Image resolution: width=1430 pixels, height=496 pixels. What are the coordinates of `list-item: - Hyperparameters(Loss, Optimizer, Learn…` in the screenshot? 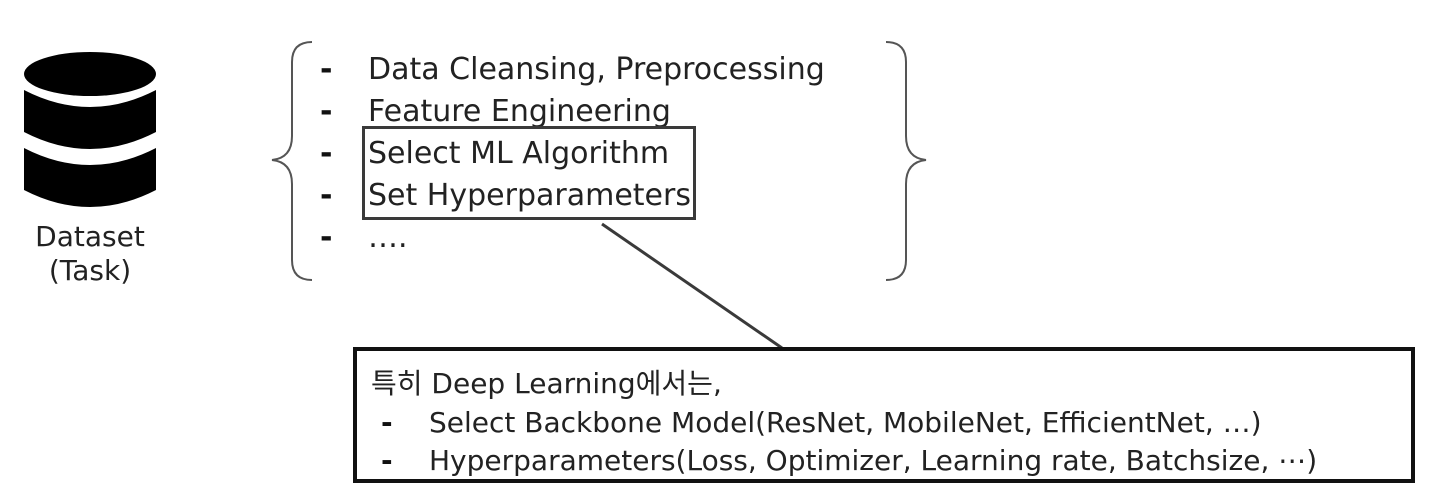 It's located at (891, 460).